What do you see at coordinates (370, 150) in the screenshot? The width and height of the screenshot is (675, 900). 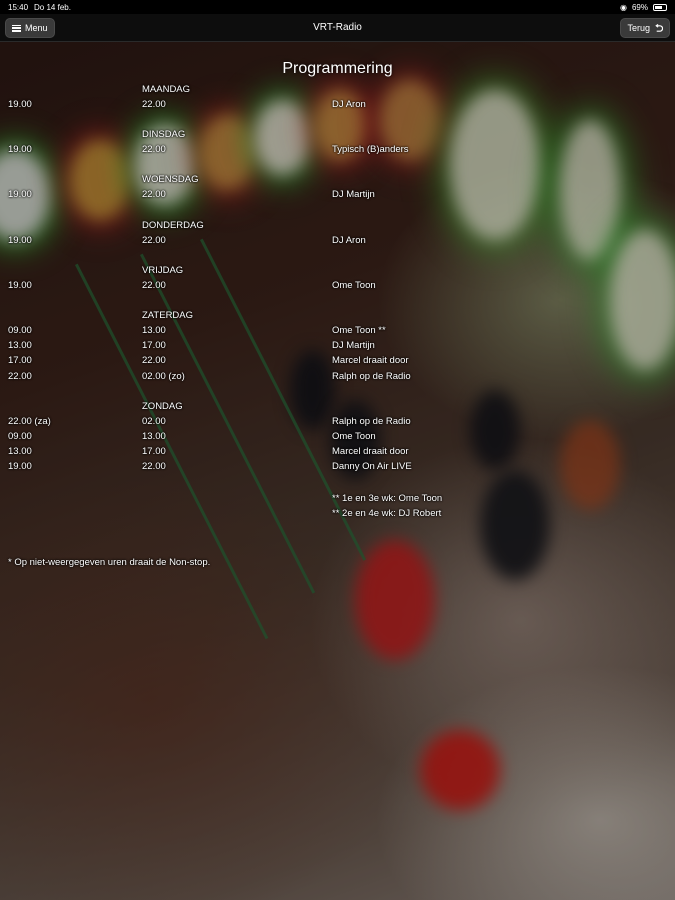 I see `slot-show-name: Typisch (B)anders` at bounding box center [370, 150].